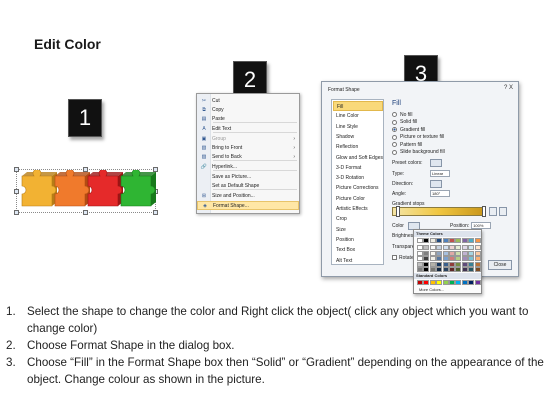 This screenshot has height=420, width=560. What do you see at coordinates (248, 109) in the screenshot?
I see `menu-item-copy: ⧉ Copy` at bounding box center [248, 109].